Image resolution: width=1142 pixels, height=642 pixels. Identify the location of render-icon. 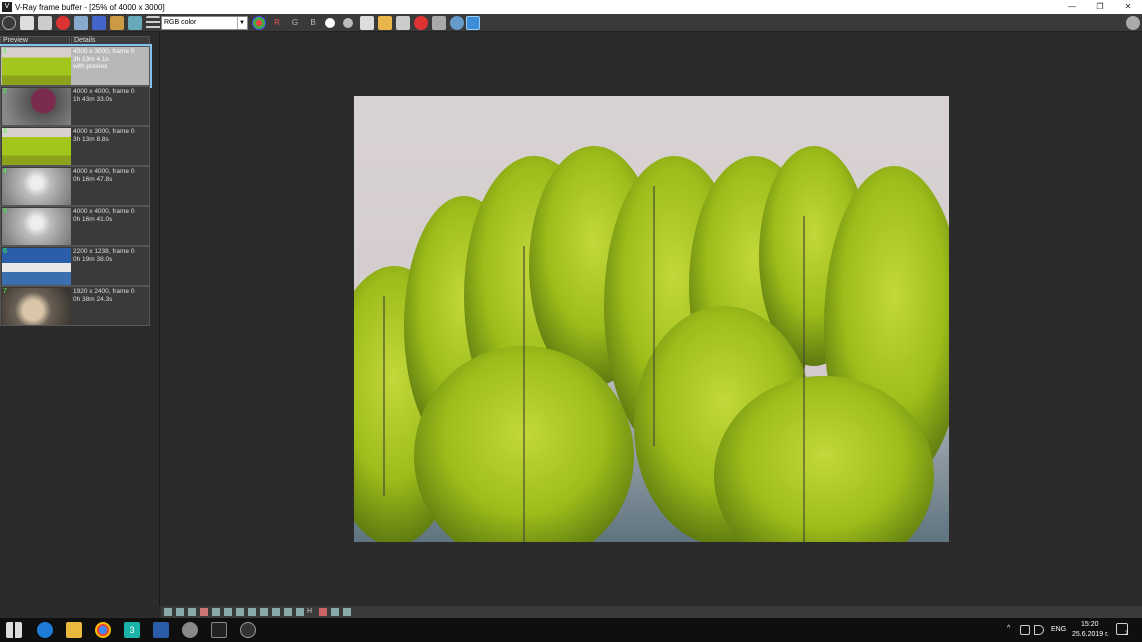
(457, 23).